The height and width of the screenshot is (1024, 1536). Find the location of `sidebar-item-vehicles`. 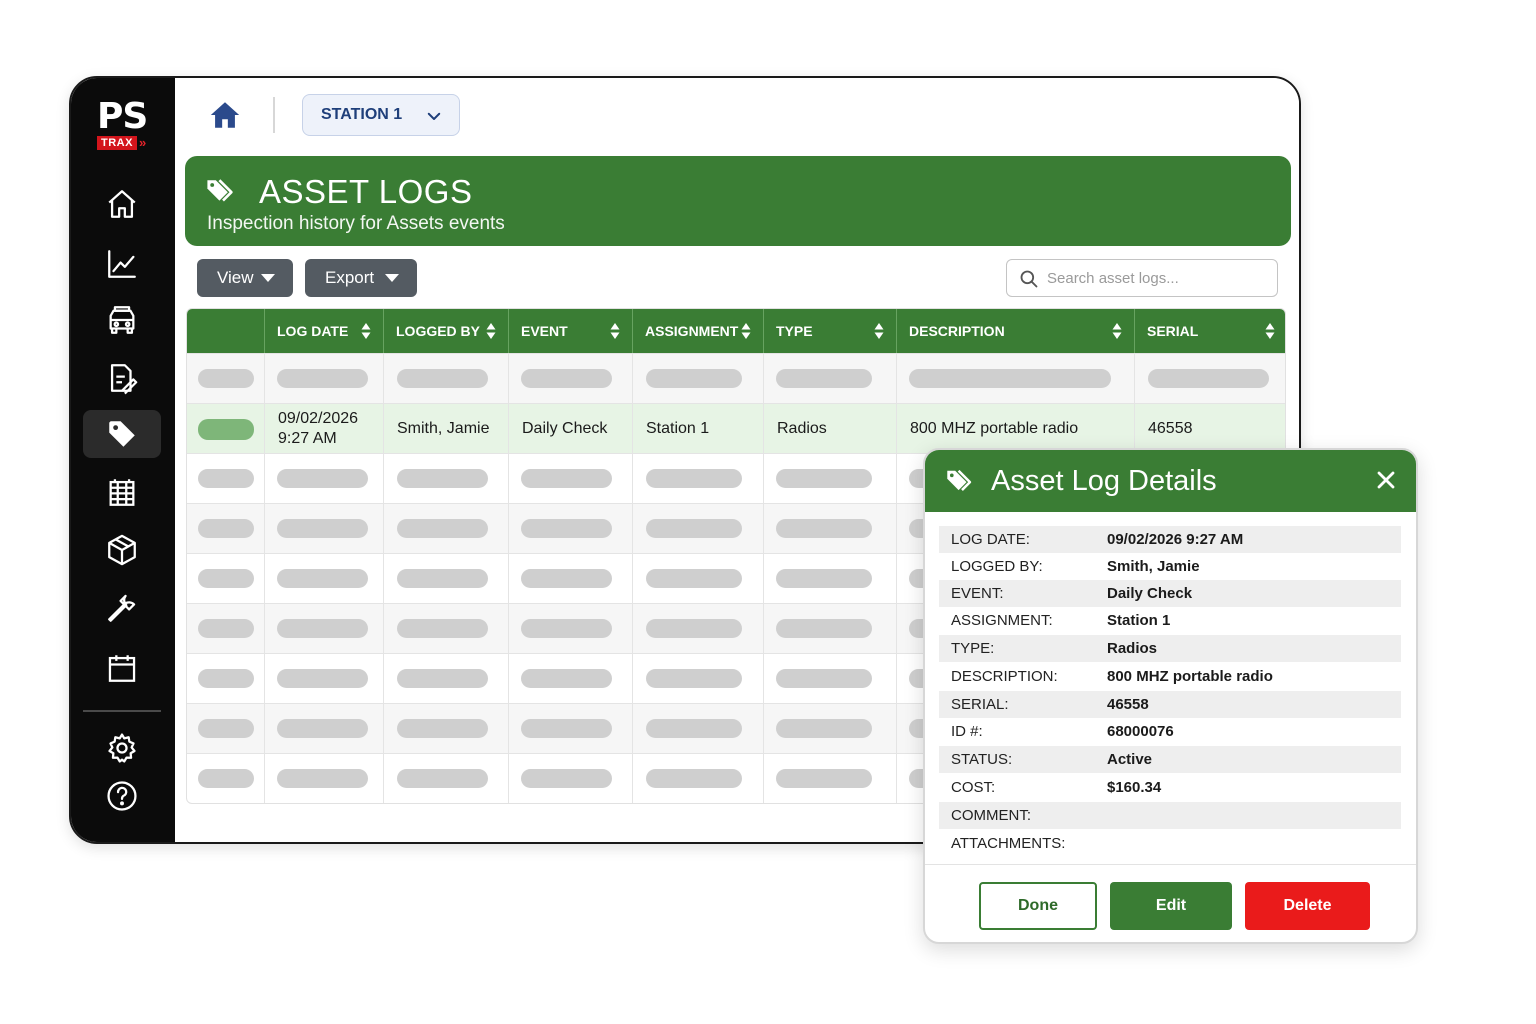

sidebar-item-vehicles is located at coordinates (122, 320).